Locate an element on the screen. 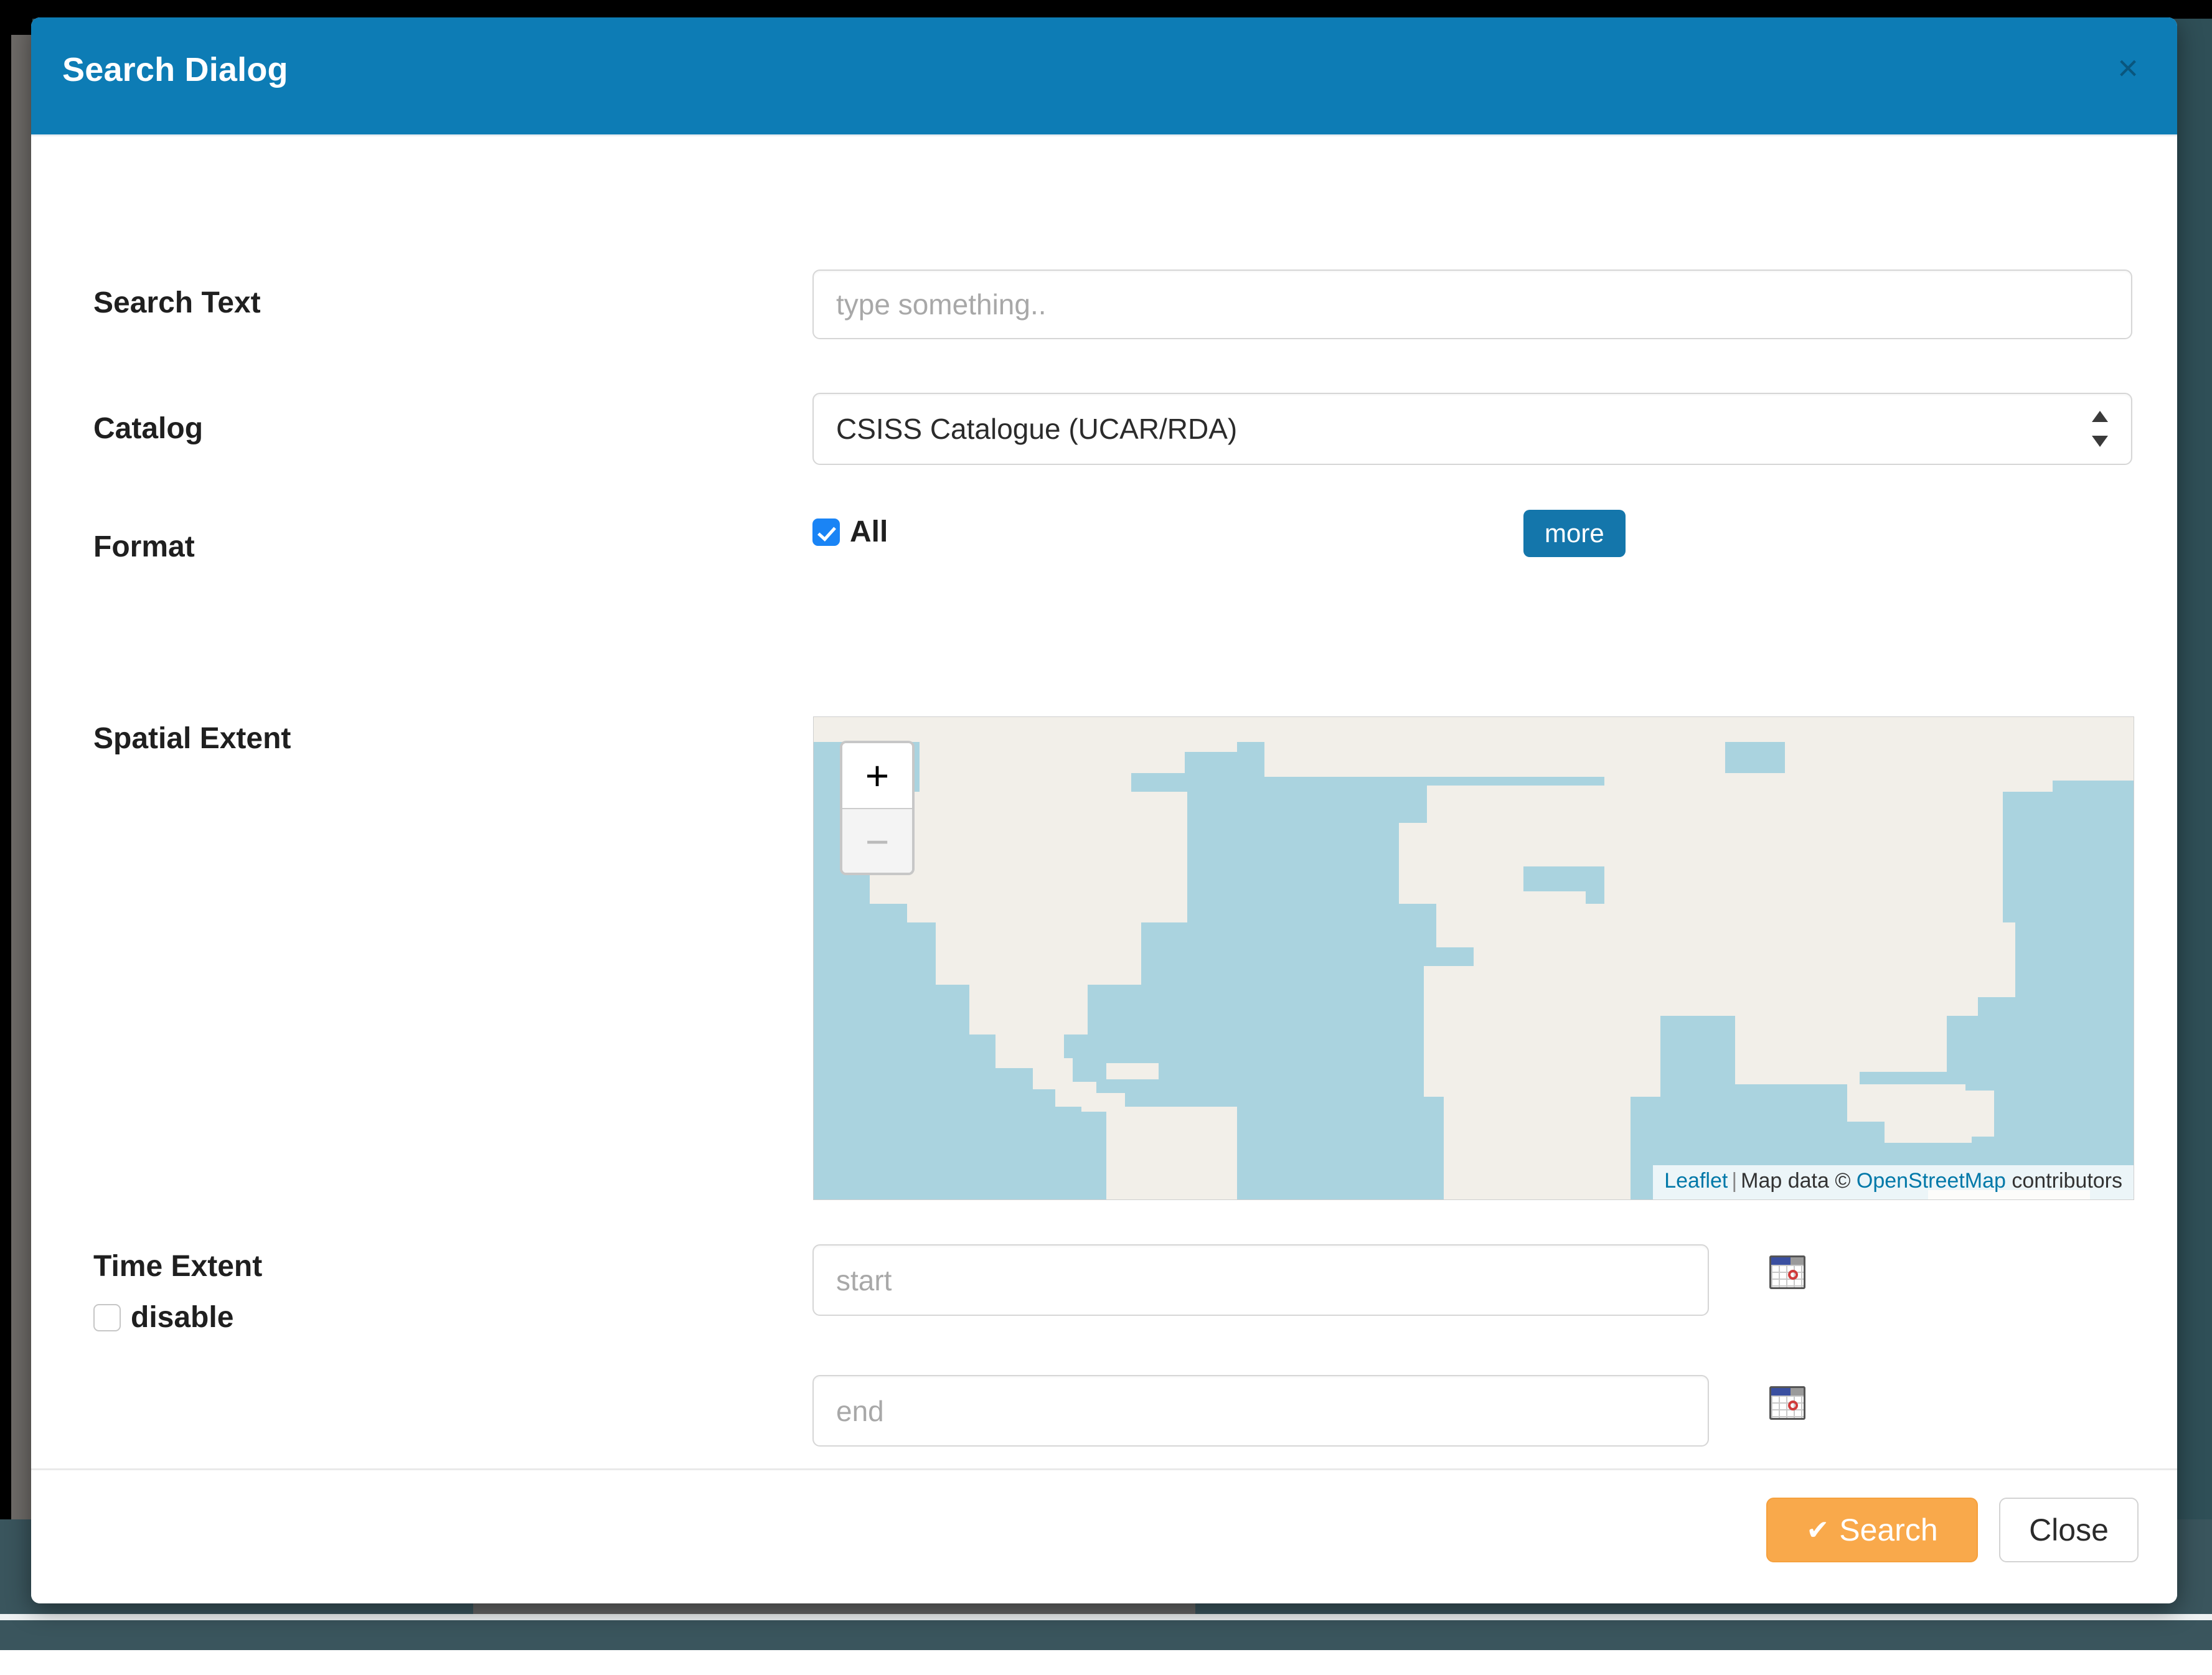 This screenshot has height=1675, width=2212. format-label: Format is located at coordinates (144, 546).